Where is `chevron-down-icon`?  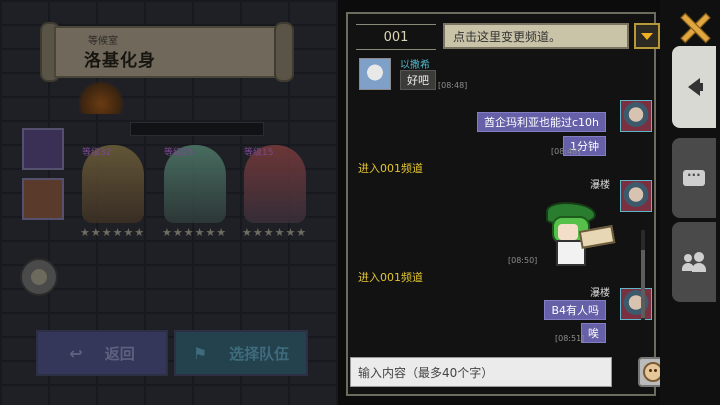
chevron-down-icon is located at coordinates (647, 36).